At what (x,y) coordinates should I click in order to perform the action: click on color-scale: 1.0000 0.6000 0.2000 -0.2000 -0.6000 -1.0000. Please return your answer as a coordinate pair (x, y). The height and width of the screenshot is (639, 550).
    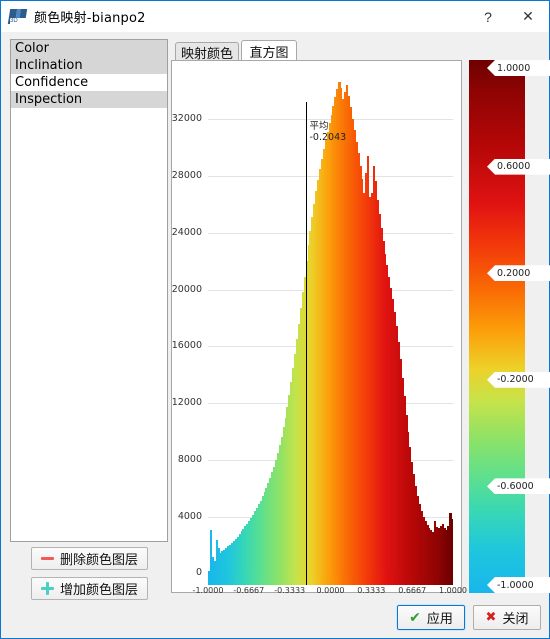
    Looking at the image, I should click on (509, 326).